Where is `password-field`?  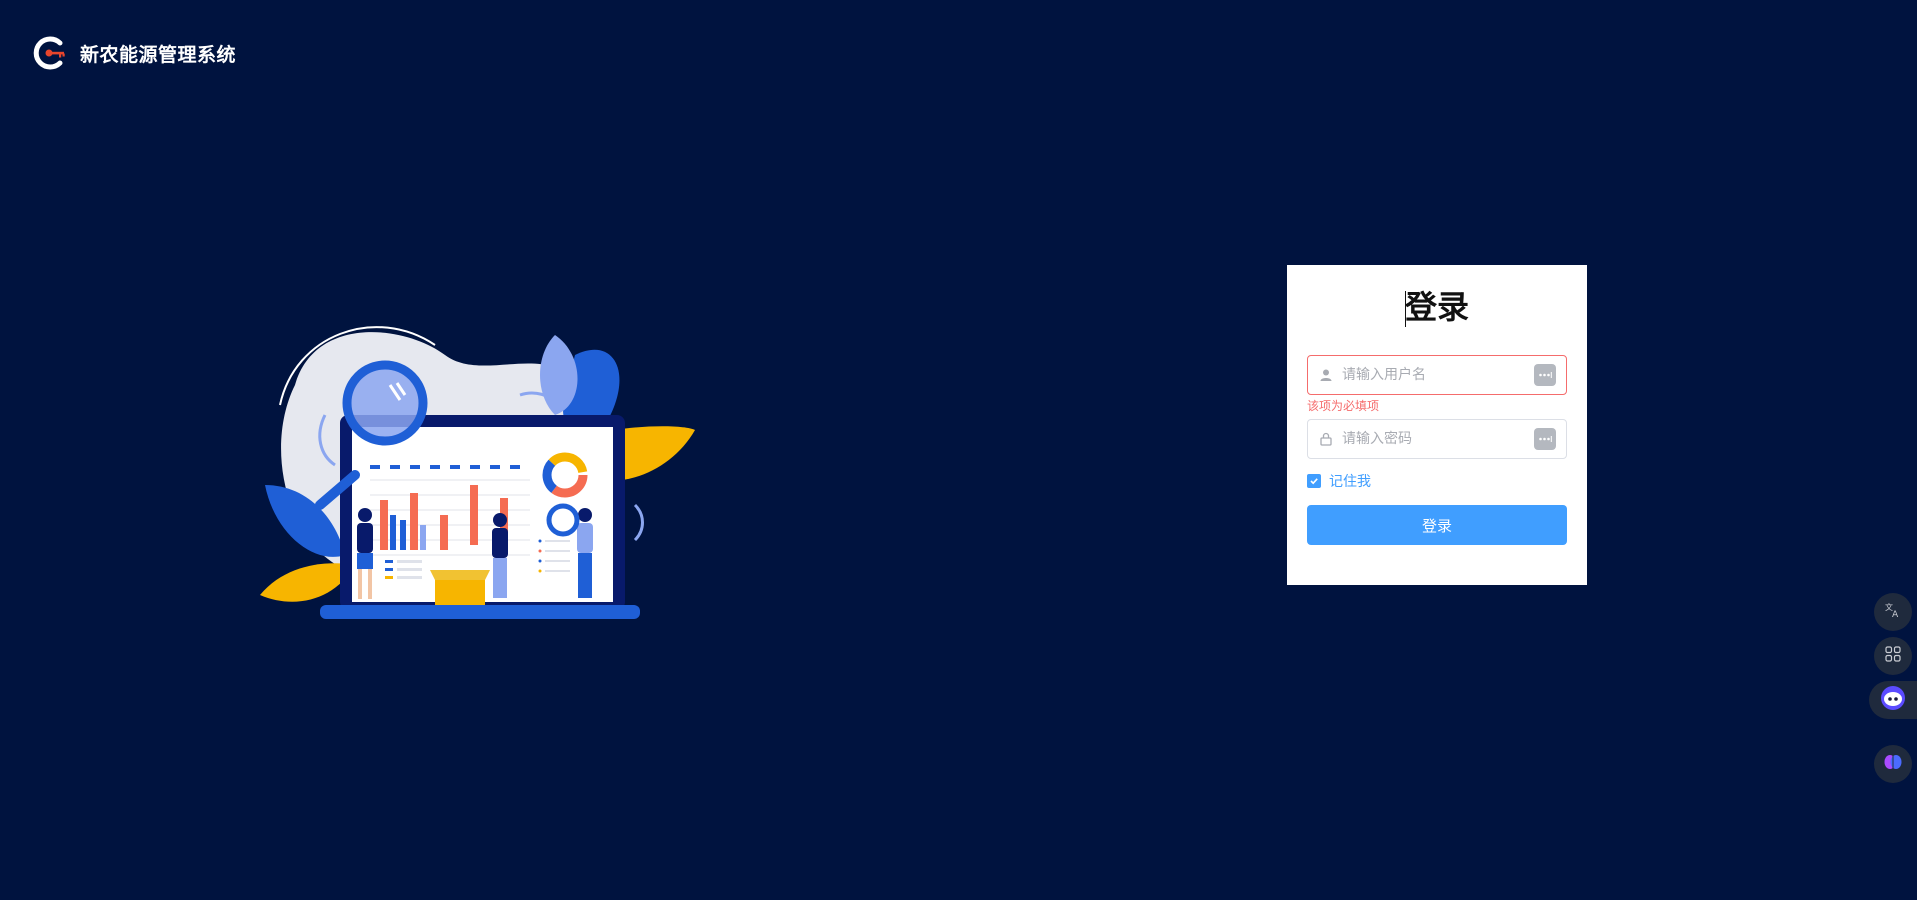 password-field is located at coordinates (1437, 439).